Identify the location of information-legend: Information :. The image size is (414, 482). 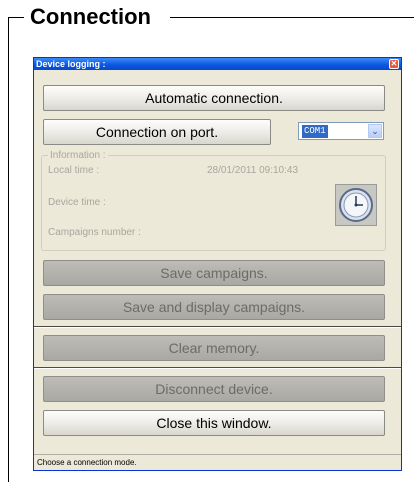
(78, 155).